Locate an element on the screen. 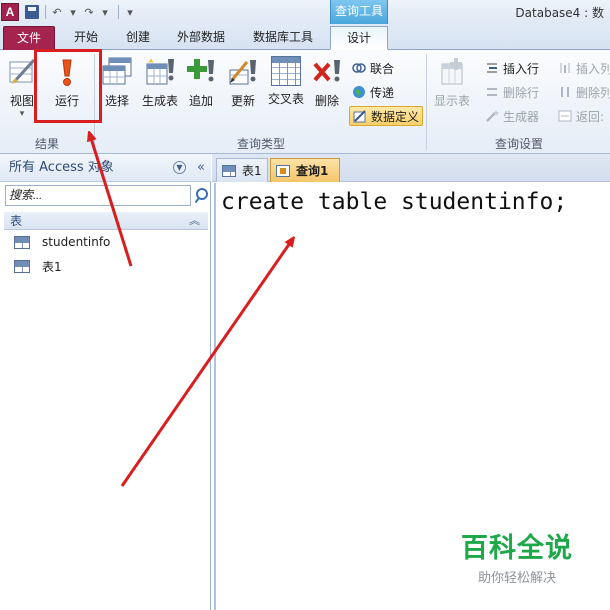 The width and height of the screenshot is (610, 610). run-exclamation-icon is located at coordinates (67, 72).